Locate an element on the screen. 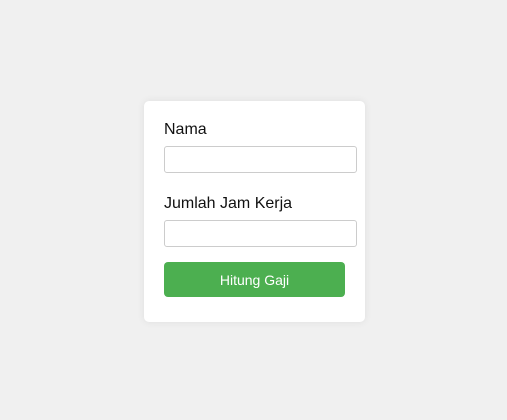 The image size is (507, 420). name-label: Nama is located at coordinates (185, 129).